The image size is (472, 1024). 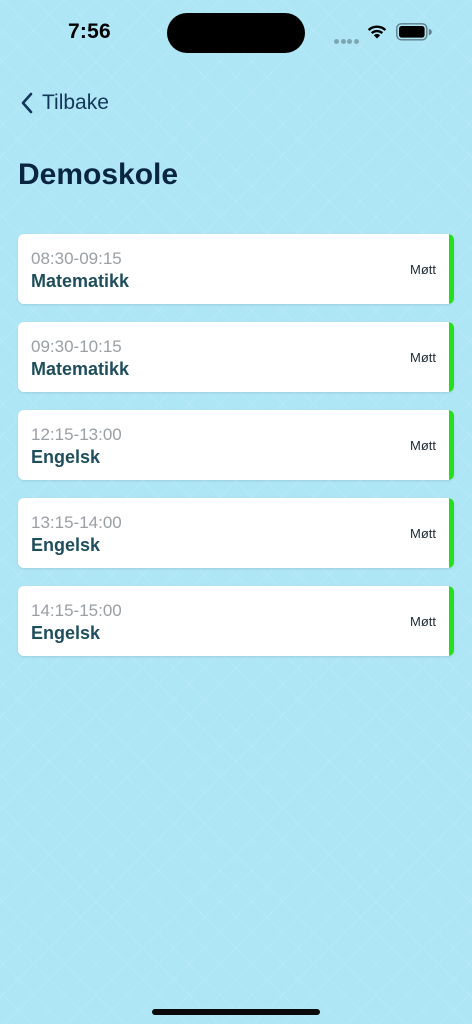 What do you see at coordinates (27, 103) in the screenshot?
I see `chevron-left-icon` at bounding box center [27, 103].